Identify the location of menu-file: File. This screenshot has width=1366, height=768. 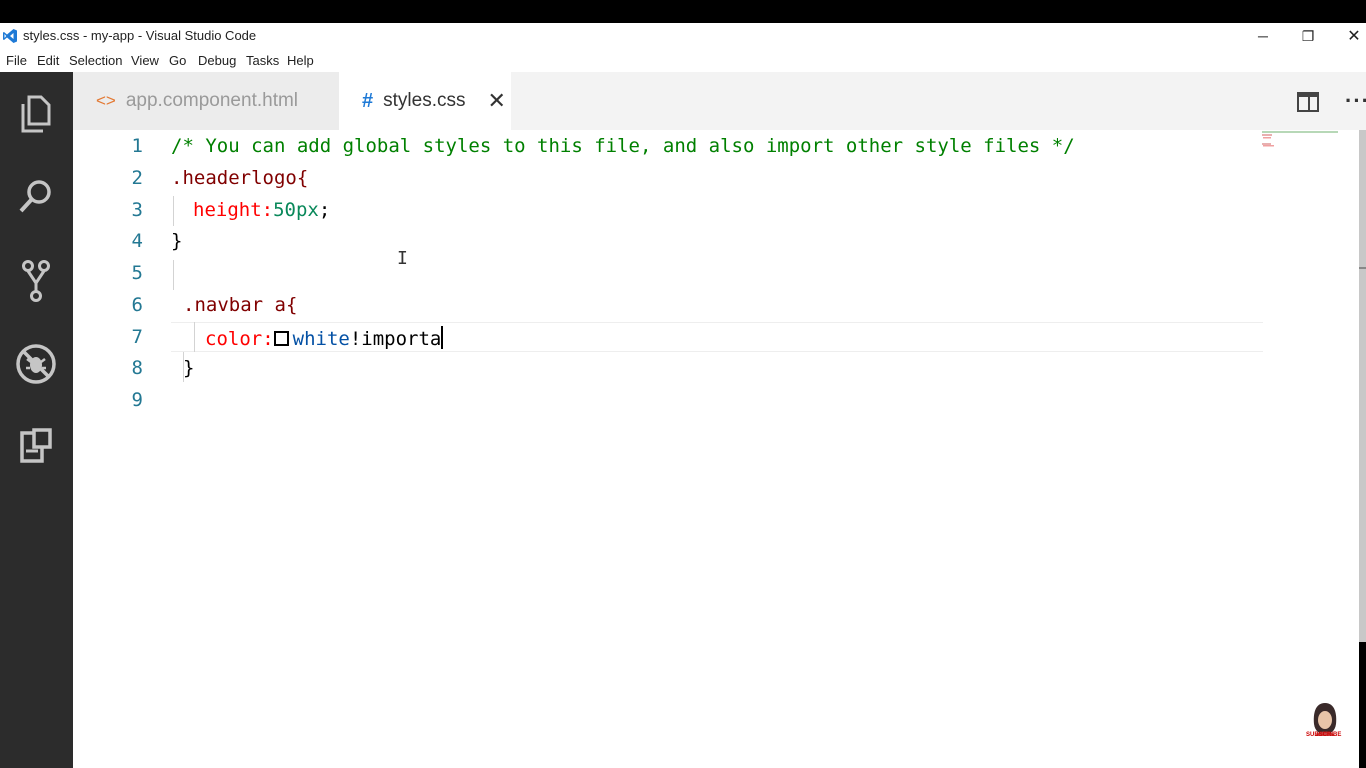
(16, 60).